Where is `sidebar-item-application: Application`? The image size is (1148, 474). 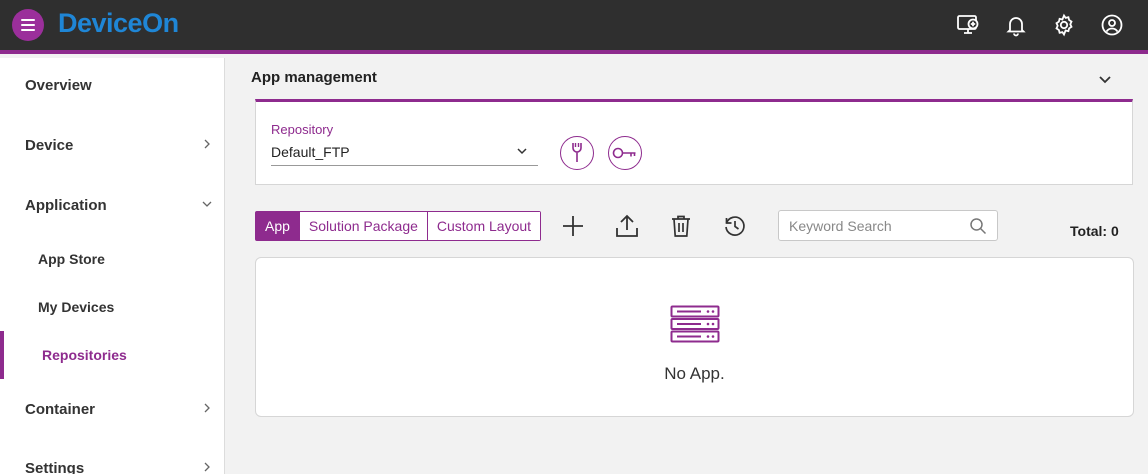
sidebar-item-application: Application is located at coordinates (112, 205).